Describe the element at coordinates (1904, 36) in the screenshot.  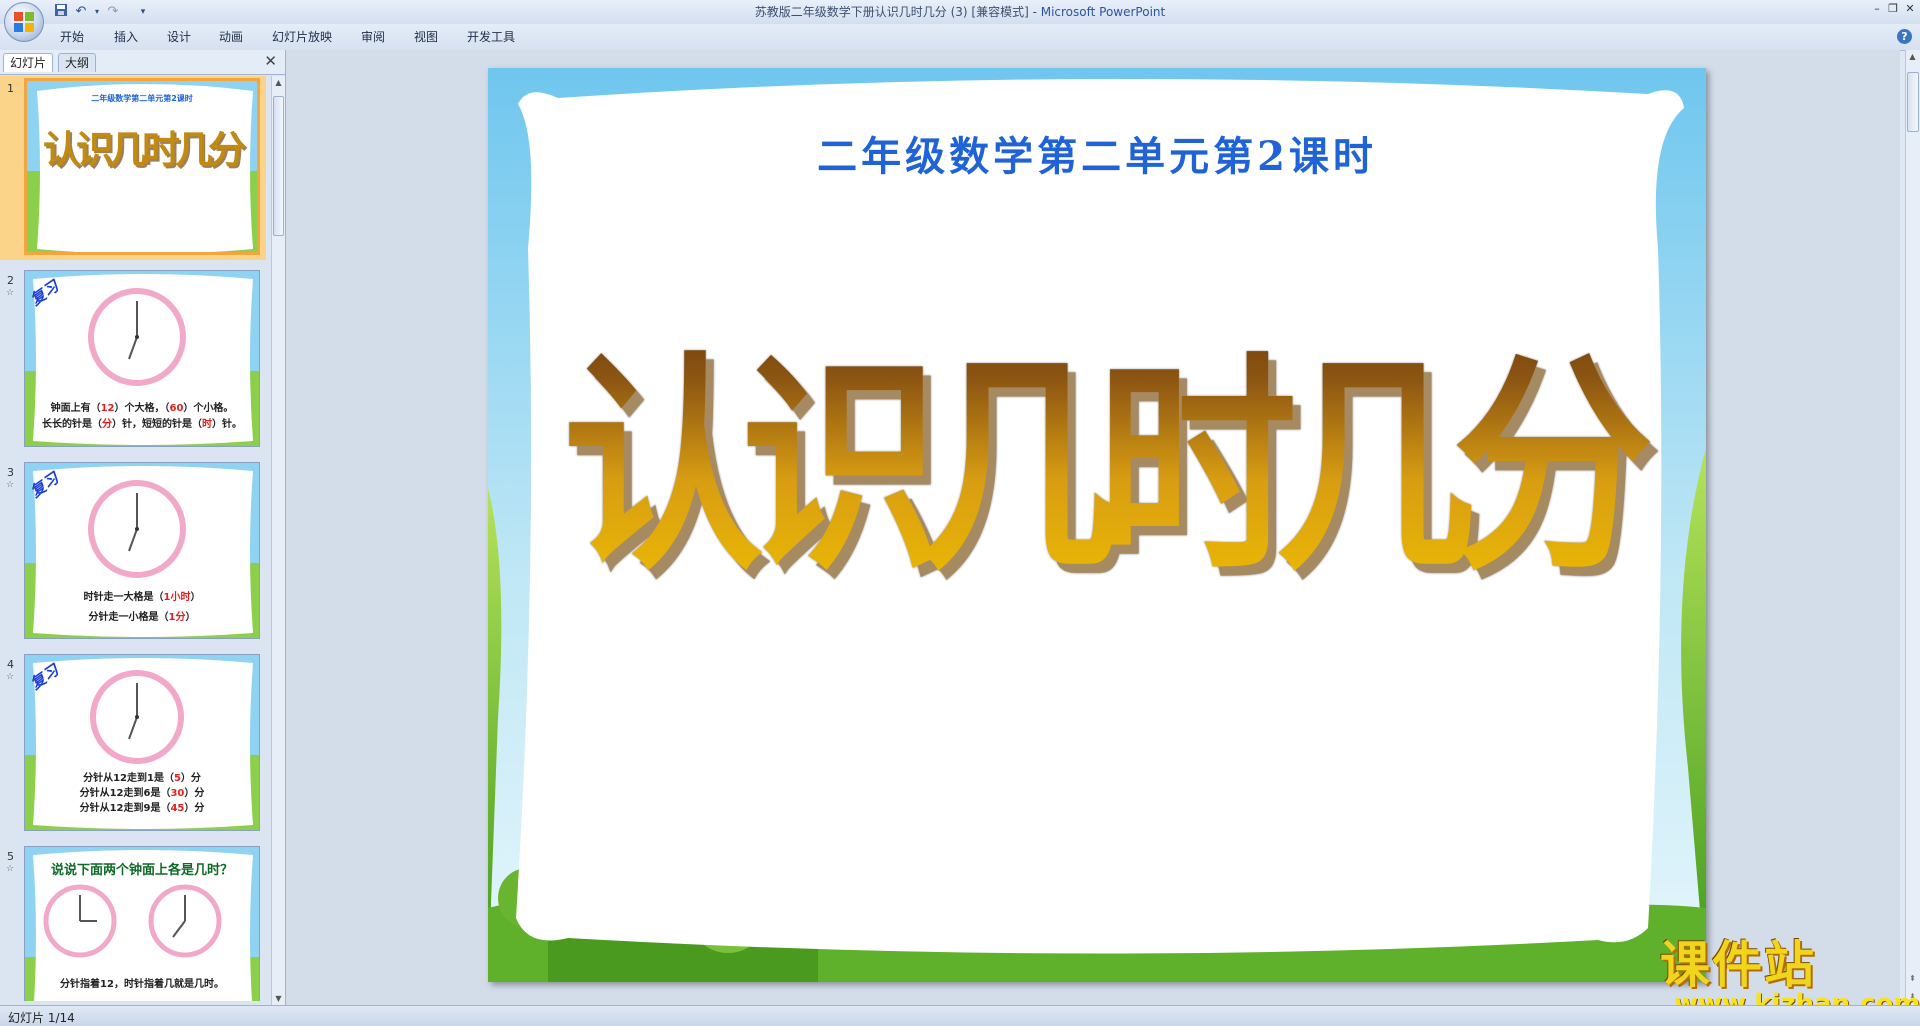
I see `help-icon: ?` at that location.